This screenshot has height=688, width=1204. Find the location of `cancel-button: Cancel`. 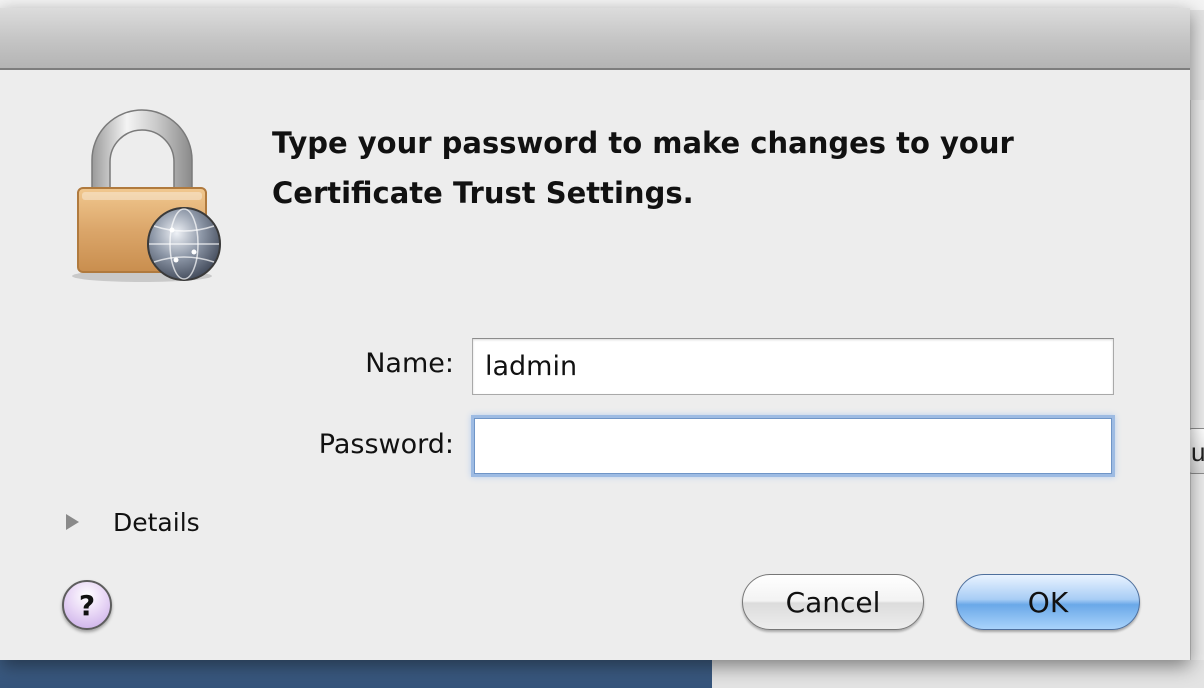

cancel-button: Cancel is located at coordinates (833, 602).